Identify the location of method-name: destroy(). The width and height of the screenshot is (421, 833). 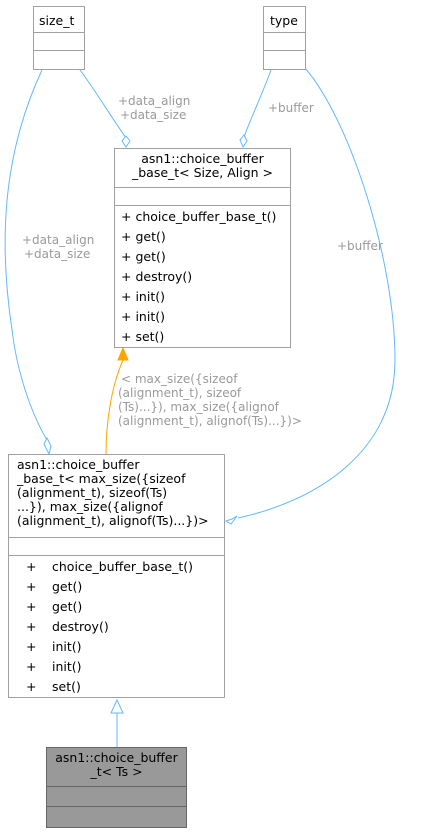
(80, 626).